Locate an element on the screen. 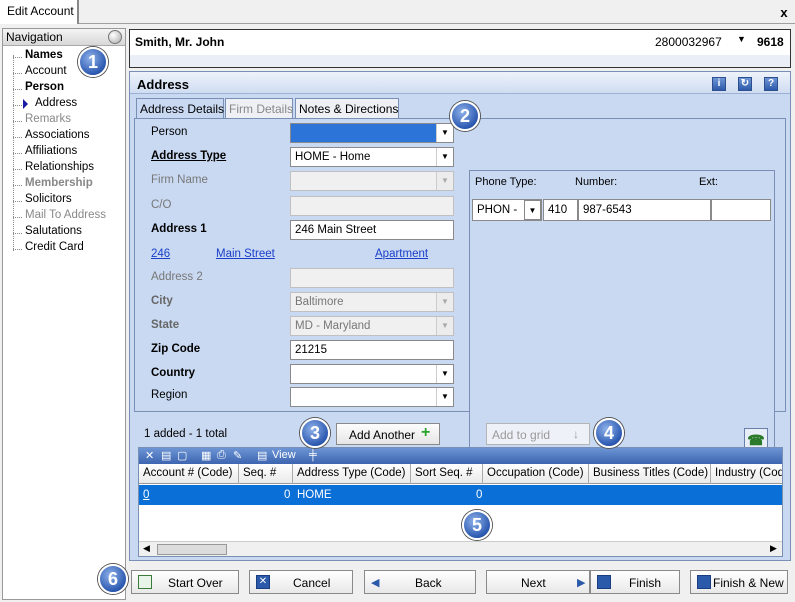 The height and width of the screenshot is (602, 795). region-select: ▼ is located at coordinates (372, 397).